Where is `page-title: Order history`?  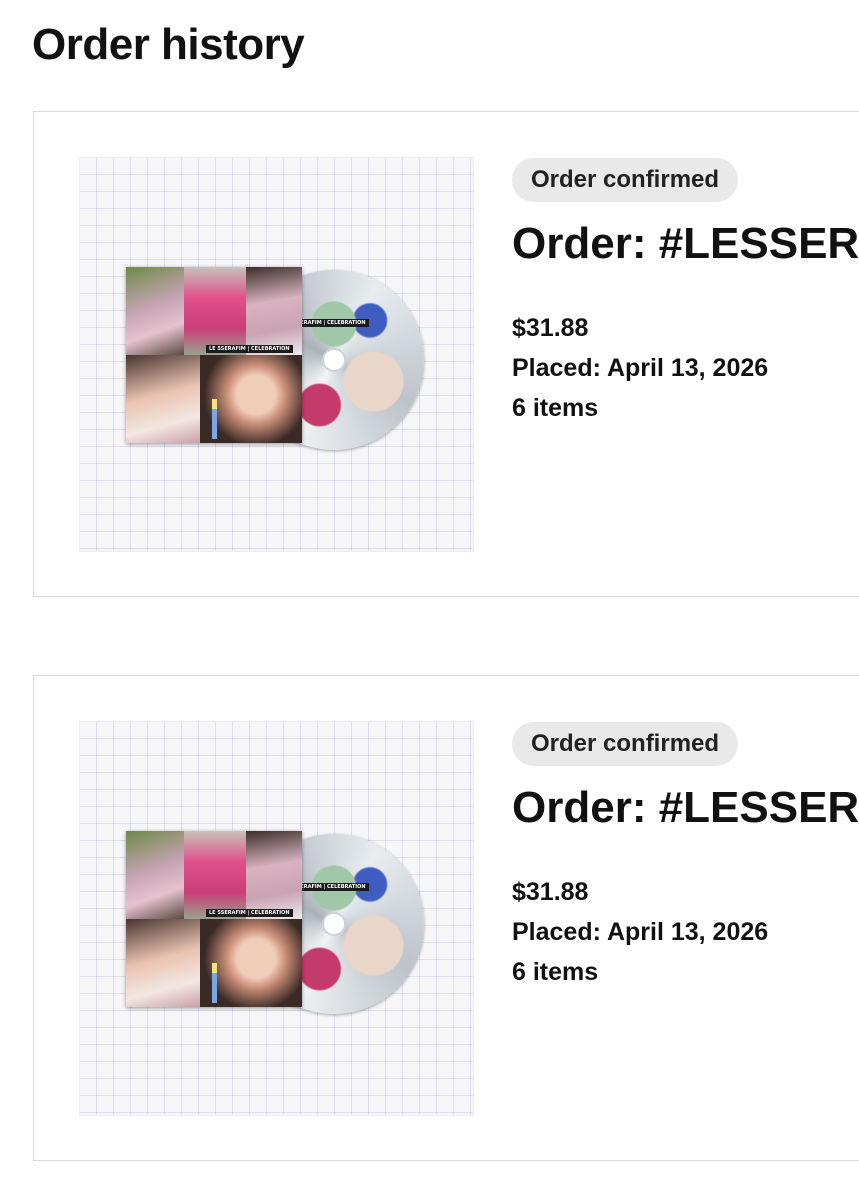 page-title: Order history is located at coordinates (168, 44).